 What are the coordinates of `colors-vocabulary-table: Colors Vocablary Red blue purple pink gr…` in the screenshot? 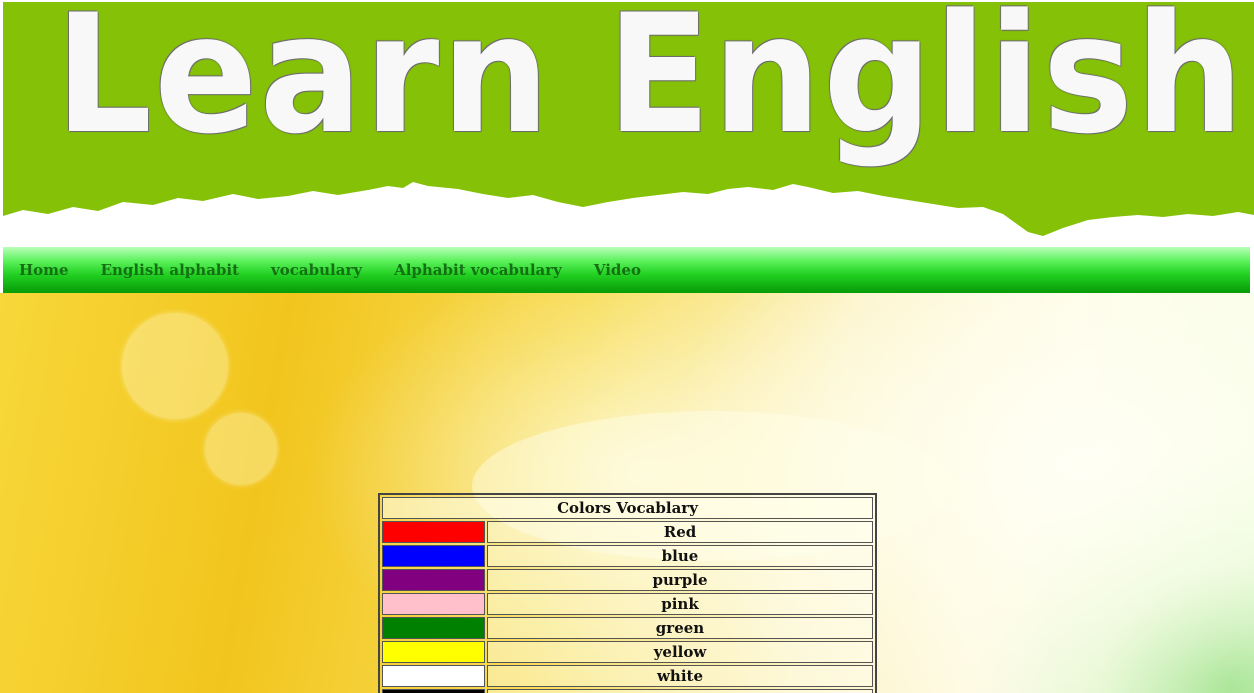 It's located at (627, 593).